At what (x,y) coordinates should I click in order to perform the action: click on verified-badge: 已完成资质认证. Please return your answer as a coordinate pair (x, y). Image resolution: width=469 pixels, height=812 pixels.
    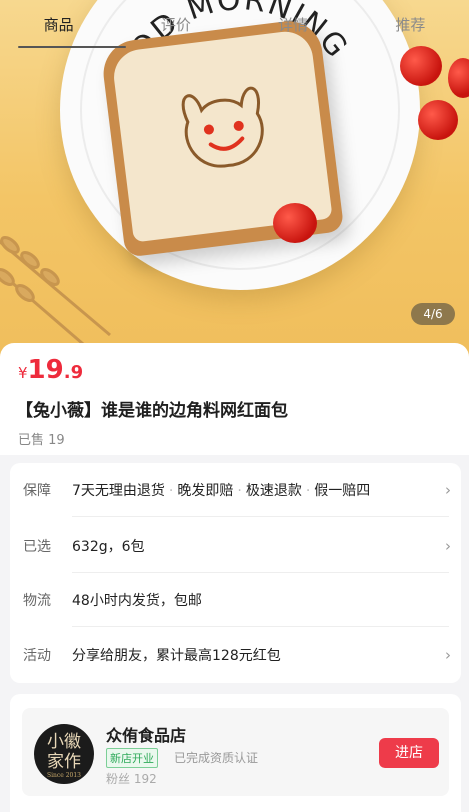
    Looking at the image, I should click on (216, 758).